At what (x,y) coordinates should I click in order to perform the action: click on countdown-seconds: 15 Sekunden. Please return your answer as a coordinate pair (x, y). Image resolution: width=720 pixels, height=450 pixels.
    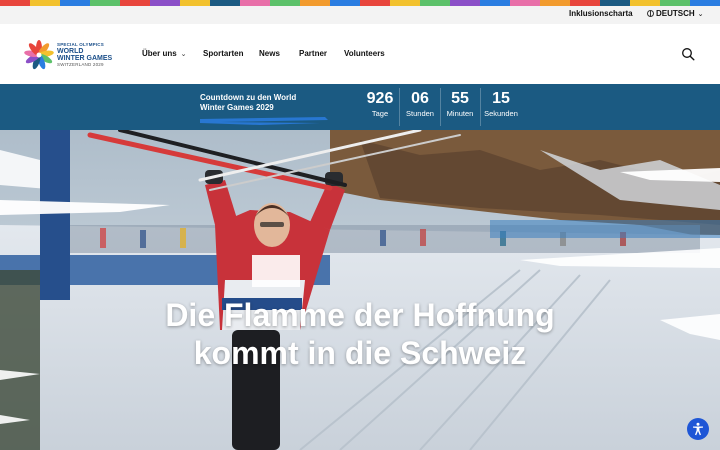
    Looking at the image, I should click on (501, 107).